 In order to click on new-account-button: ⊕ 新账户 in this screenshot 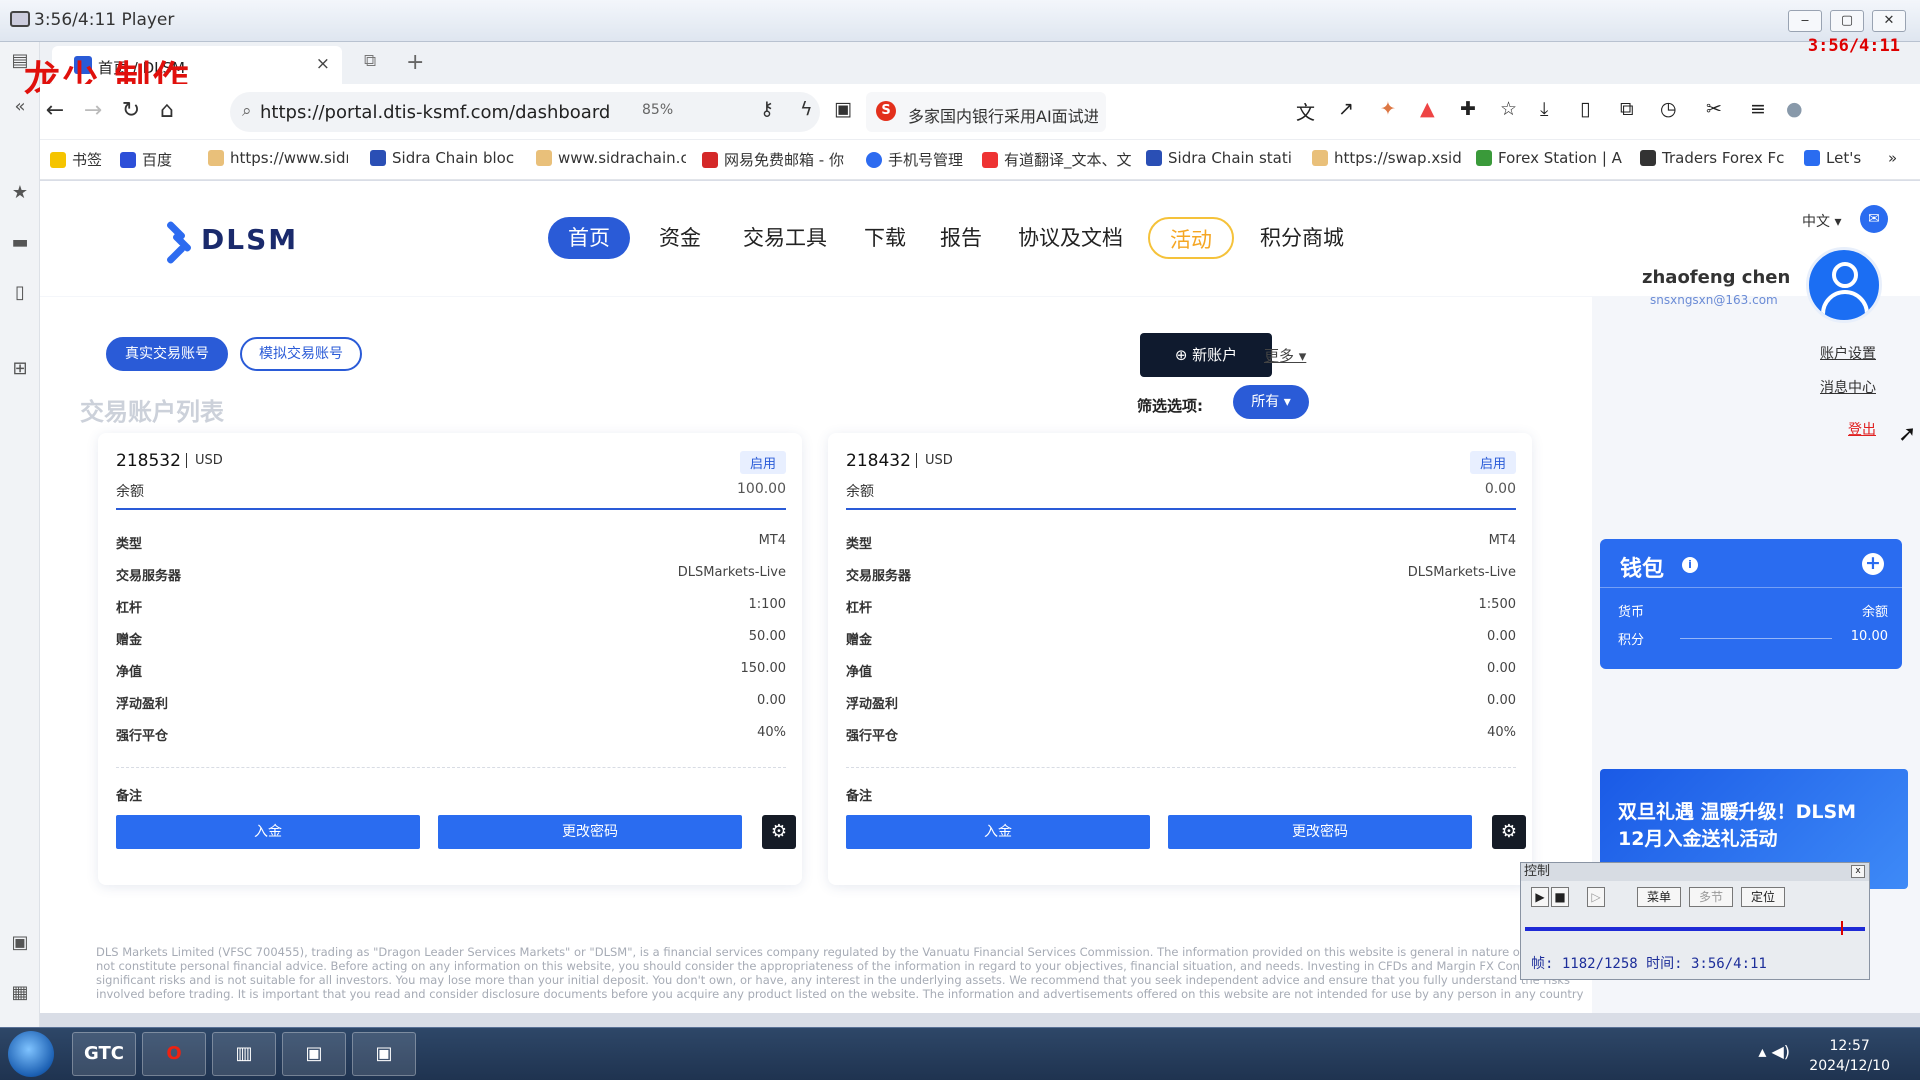, I will do `click(1206, 355)`.